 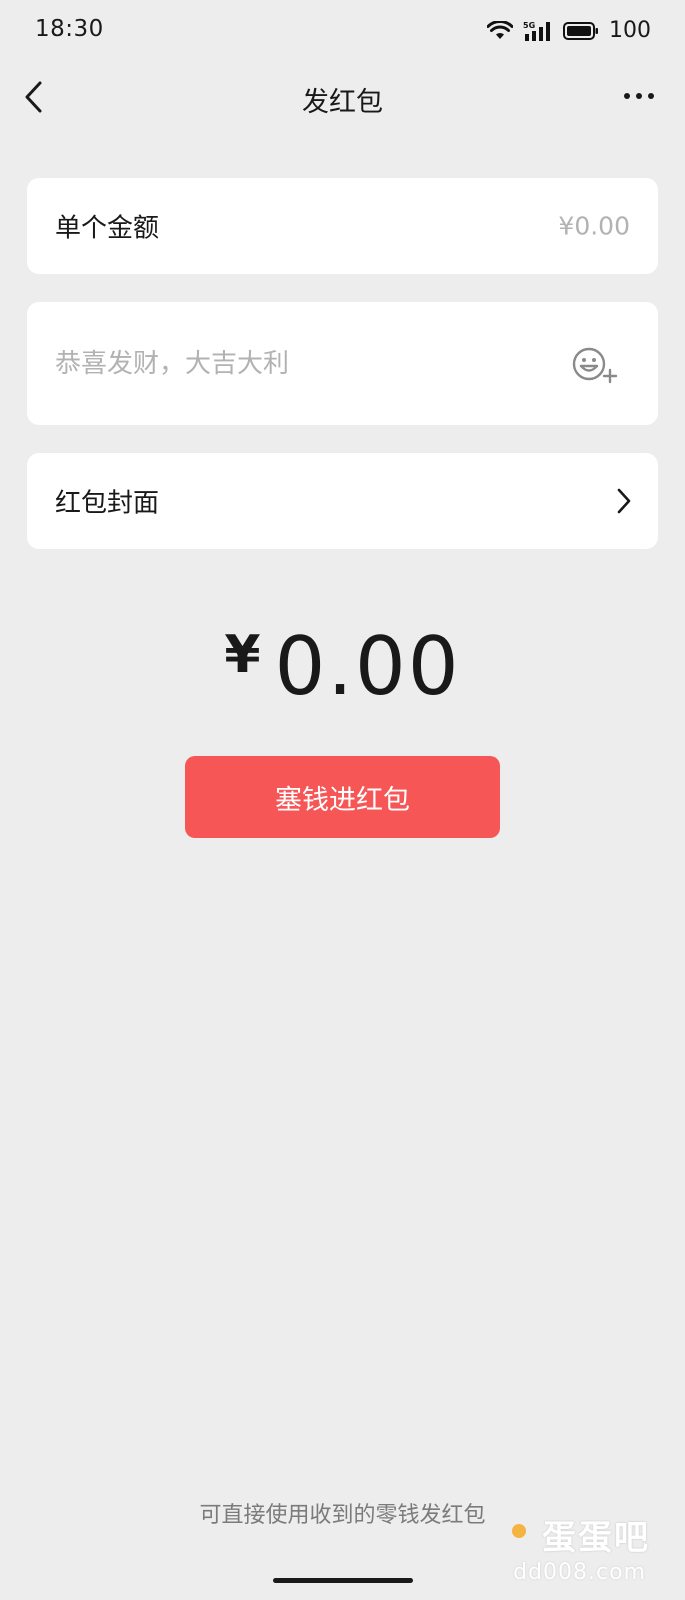 I want to click on nav-bar: 发红包, so click(x=342, y=97).